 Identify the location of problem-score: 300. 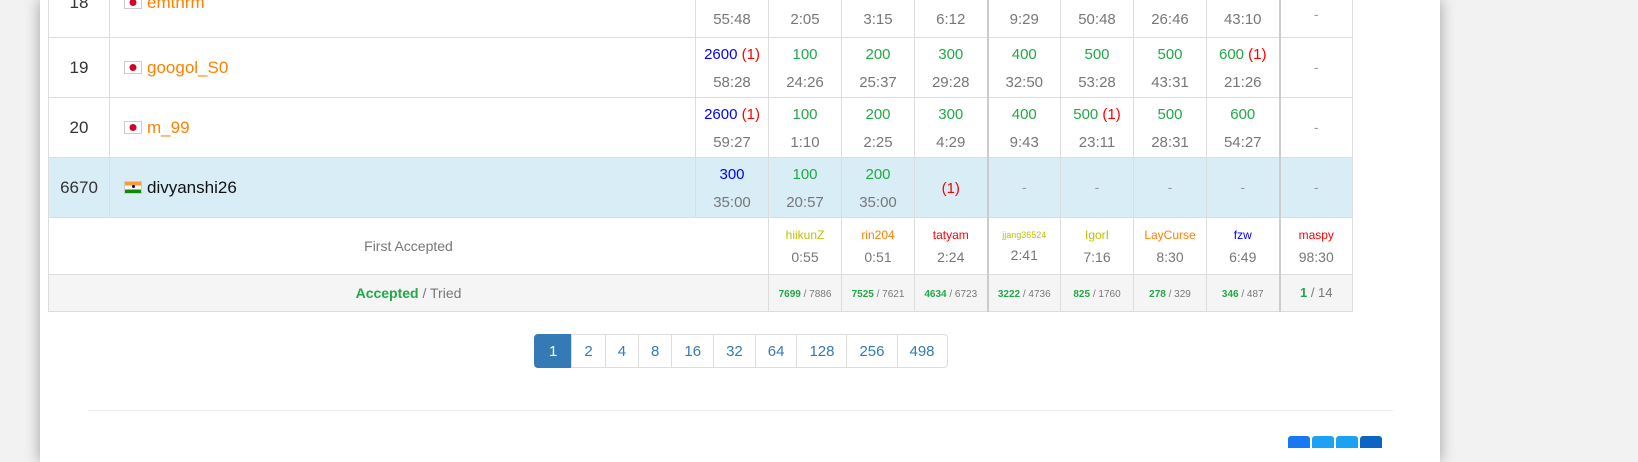
(951, 54).